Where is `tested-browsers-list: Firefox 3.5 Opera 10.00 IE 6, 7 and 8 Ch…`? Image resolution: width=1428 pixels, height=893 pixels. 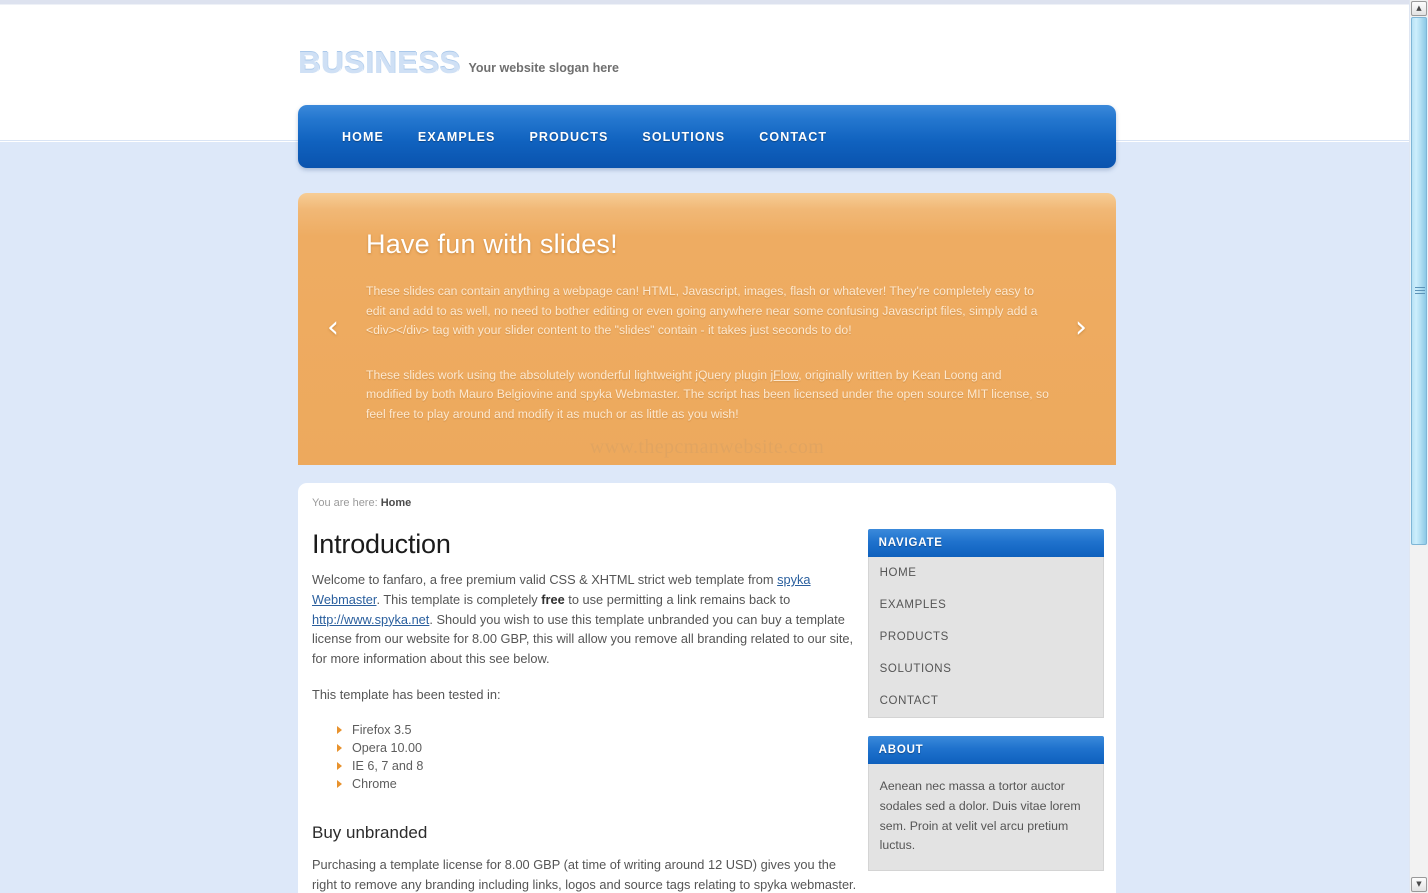 tested-browsers-list: Firefox 3.5 Opera 10.00 IE 6, 7 and 8 Ch… is located at coordinates (596, 757).